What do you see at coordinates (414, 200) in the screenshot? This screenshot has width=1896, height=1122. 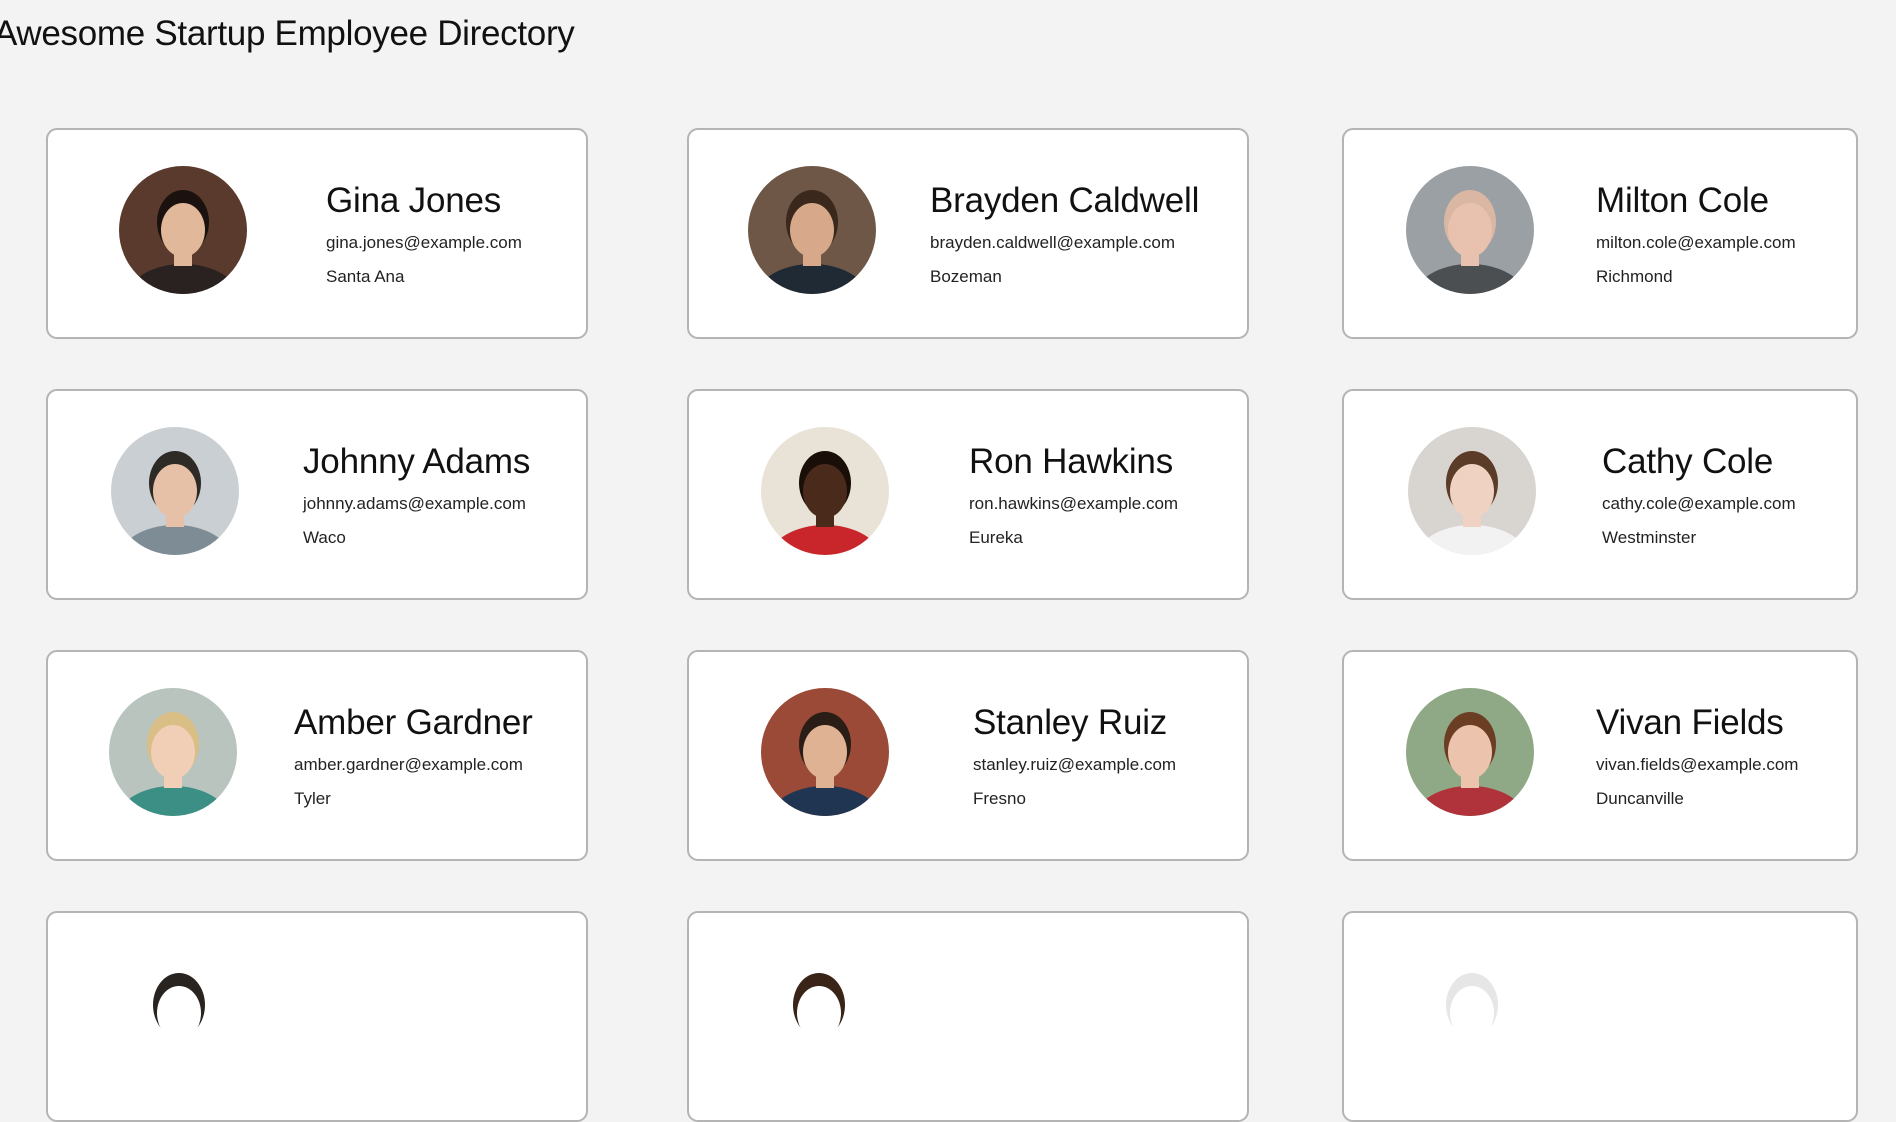 I see `employee-name: Gina Jones` at bounding box center [414, 200].